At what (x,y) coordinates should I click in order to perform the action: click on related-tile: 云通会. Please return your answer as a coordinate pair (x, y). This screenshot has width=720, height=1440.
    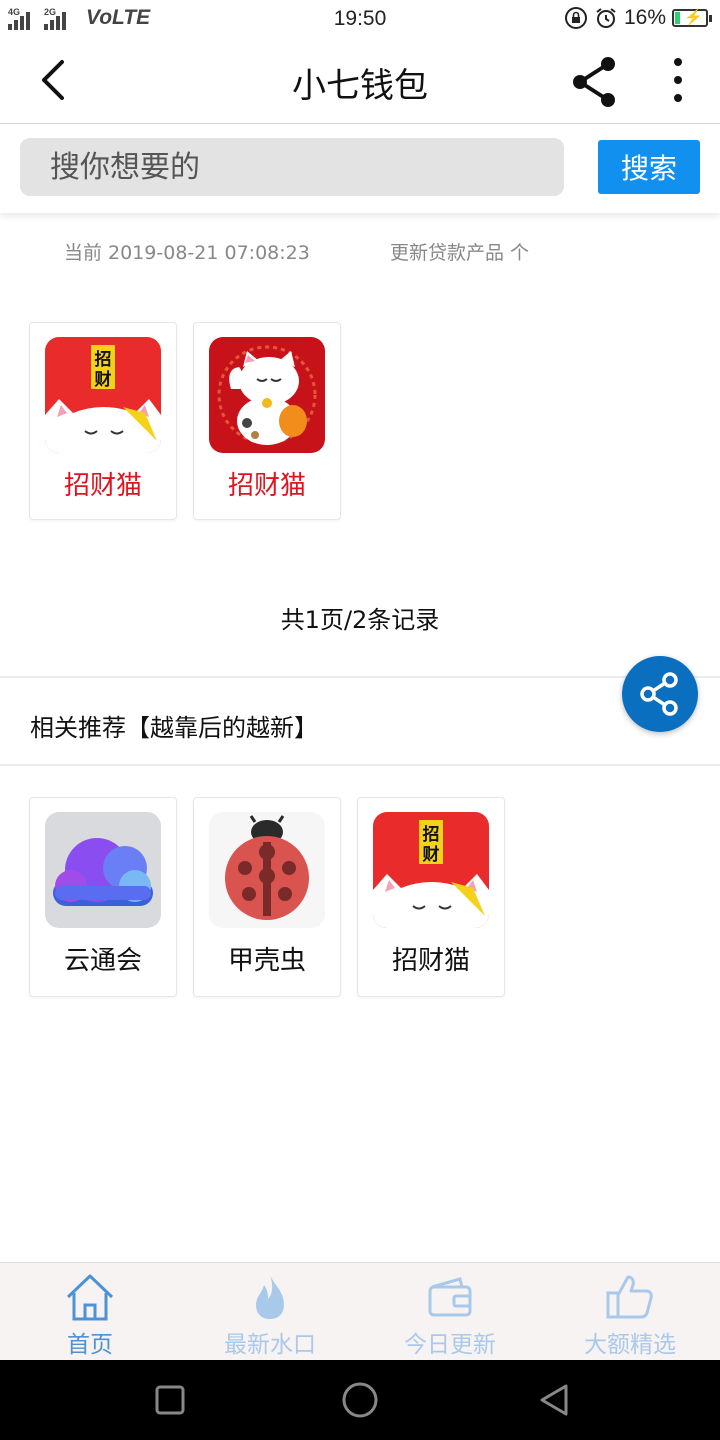
    Looking at the image, I should click on (103, 897).